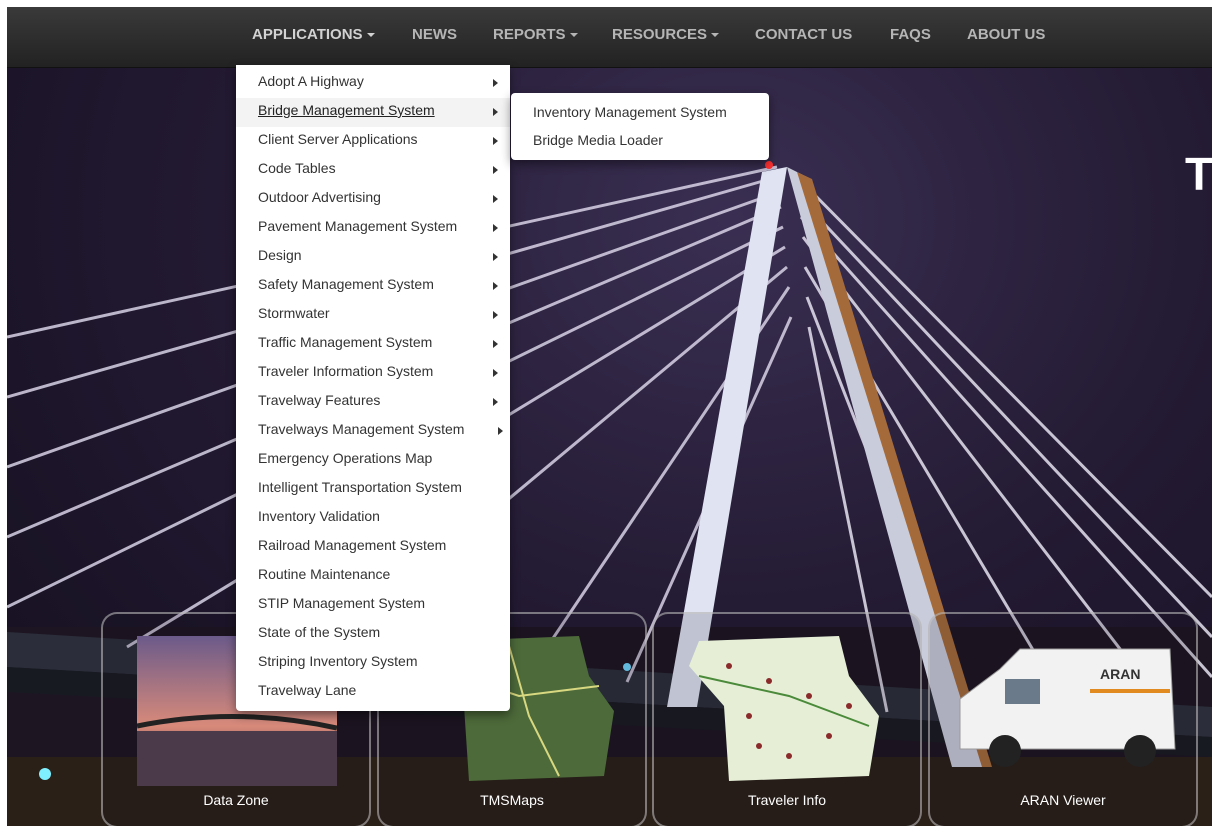 The image size is (1212, 826). I want to click on menu-item-client-server-applications: Client Server Applications, so click(373, 141).